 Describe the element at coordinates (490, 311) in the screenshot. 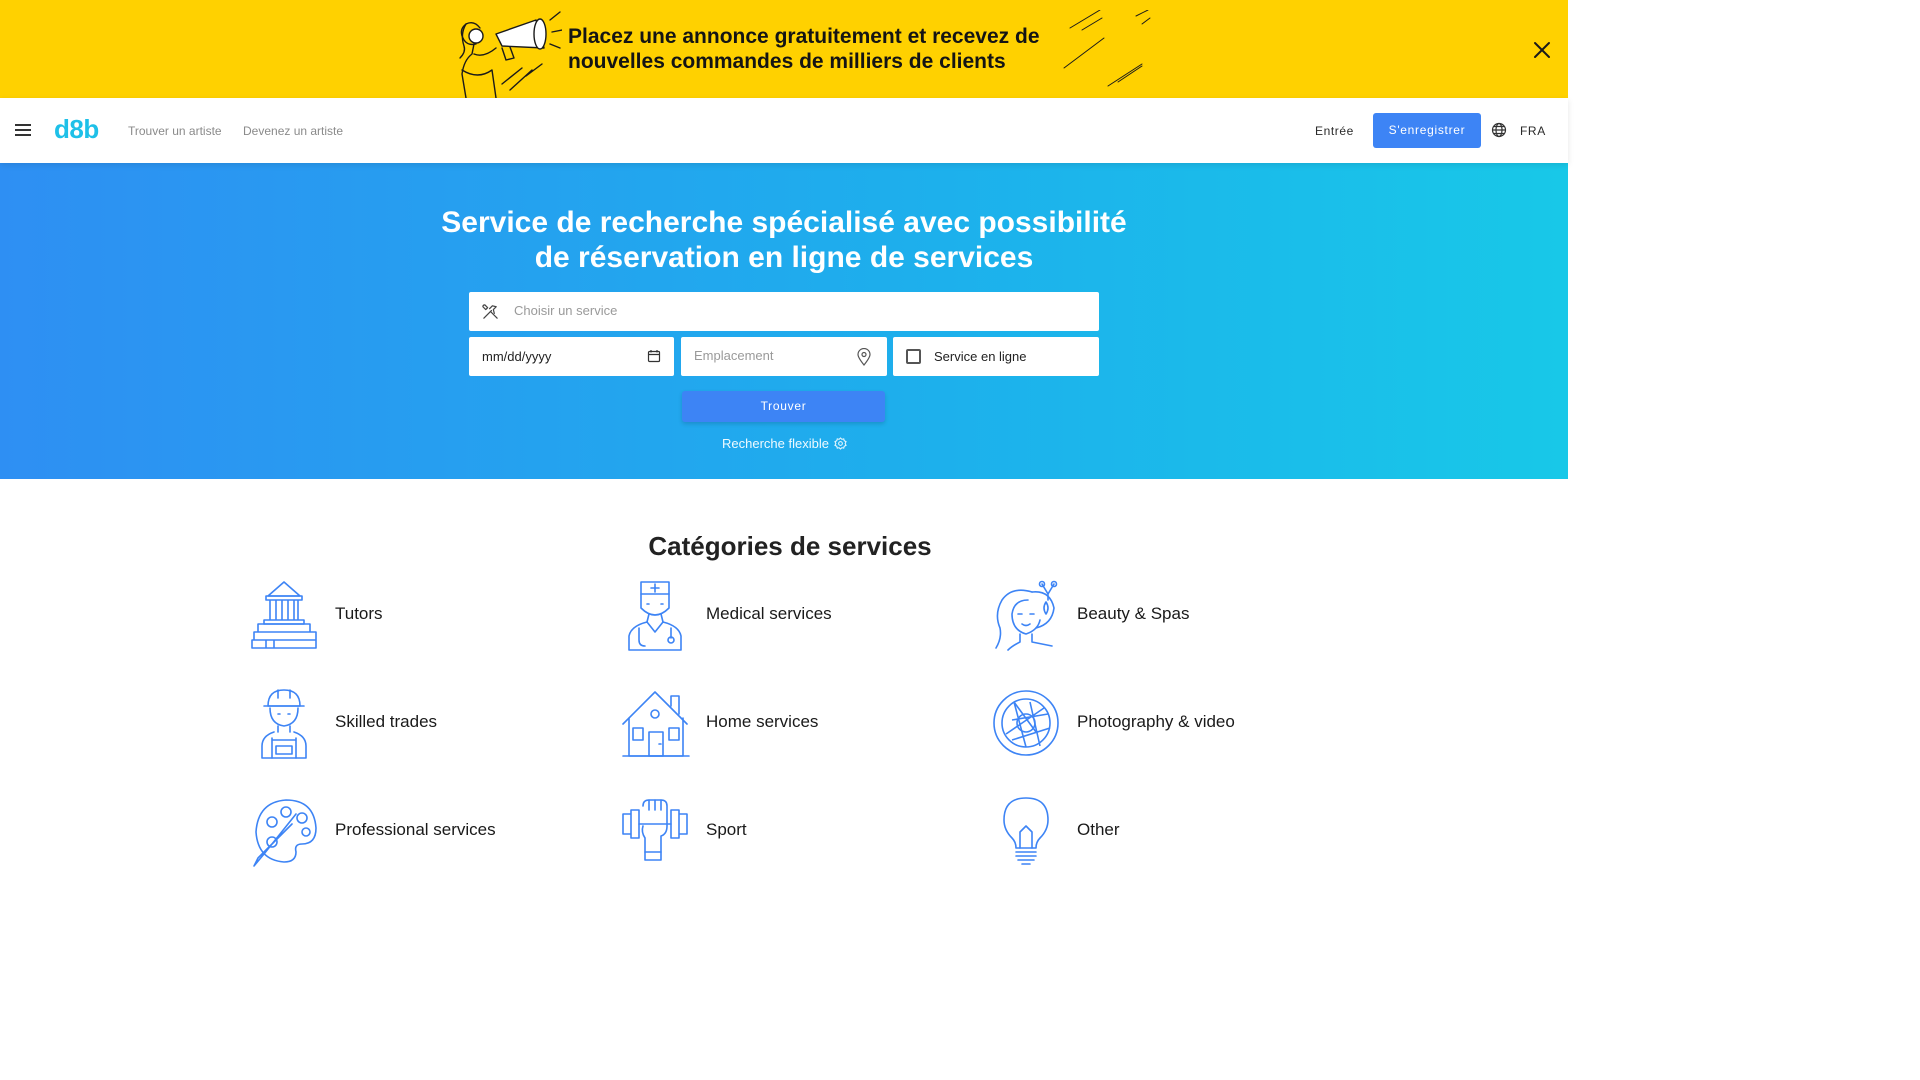

I see `tools-icon` at that location.